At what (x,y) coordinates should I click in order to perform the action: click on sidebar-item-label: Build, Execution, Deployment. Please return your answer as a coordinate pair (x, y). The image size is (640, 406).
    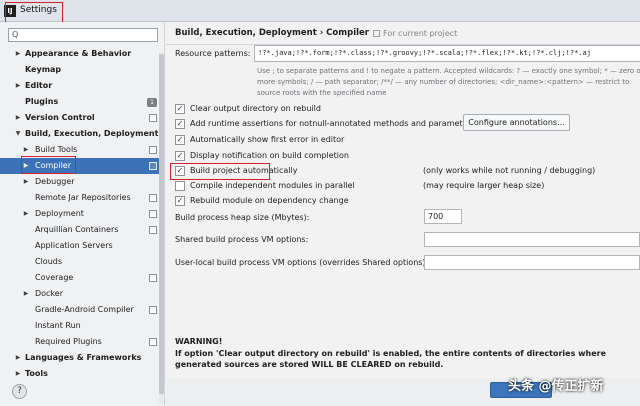
    Looking at the image, I should click on (92, 133).